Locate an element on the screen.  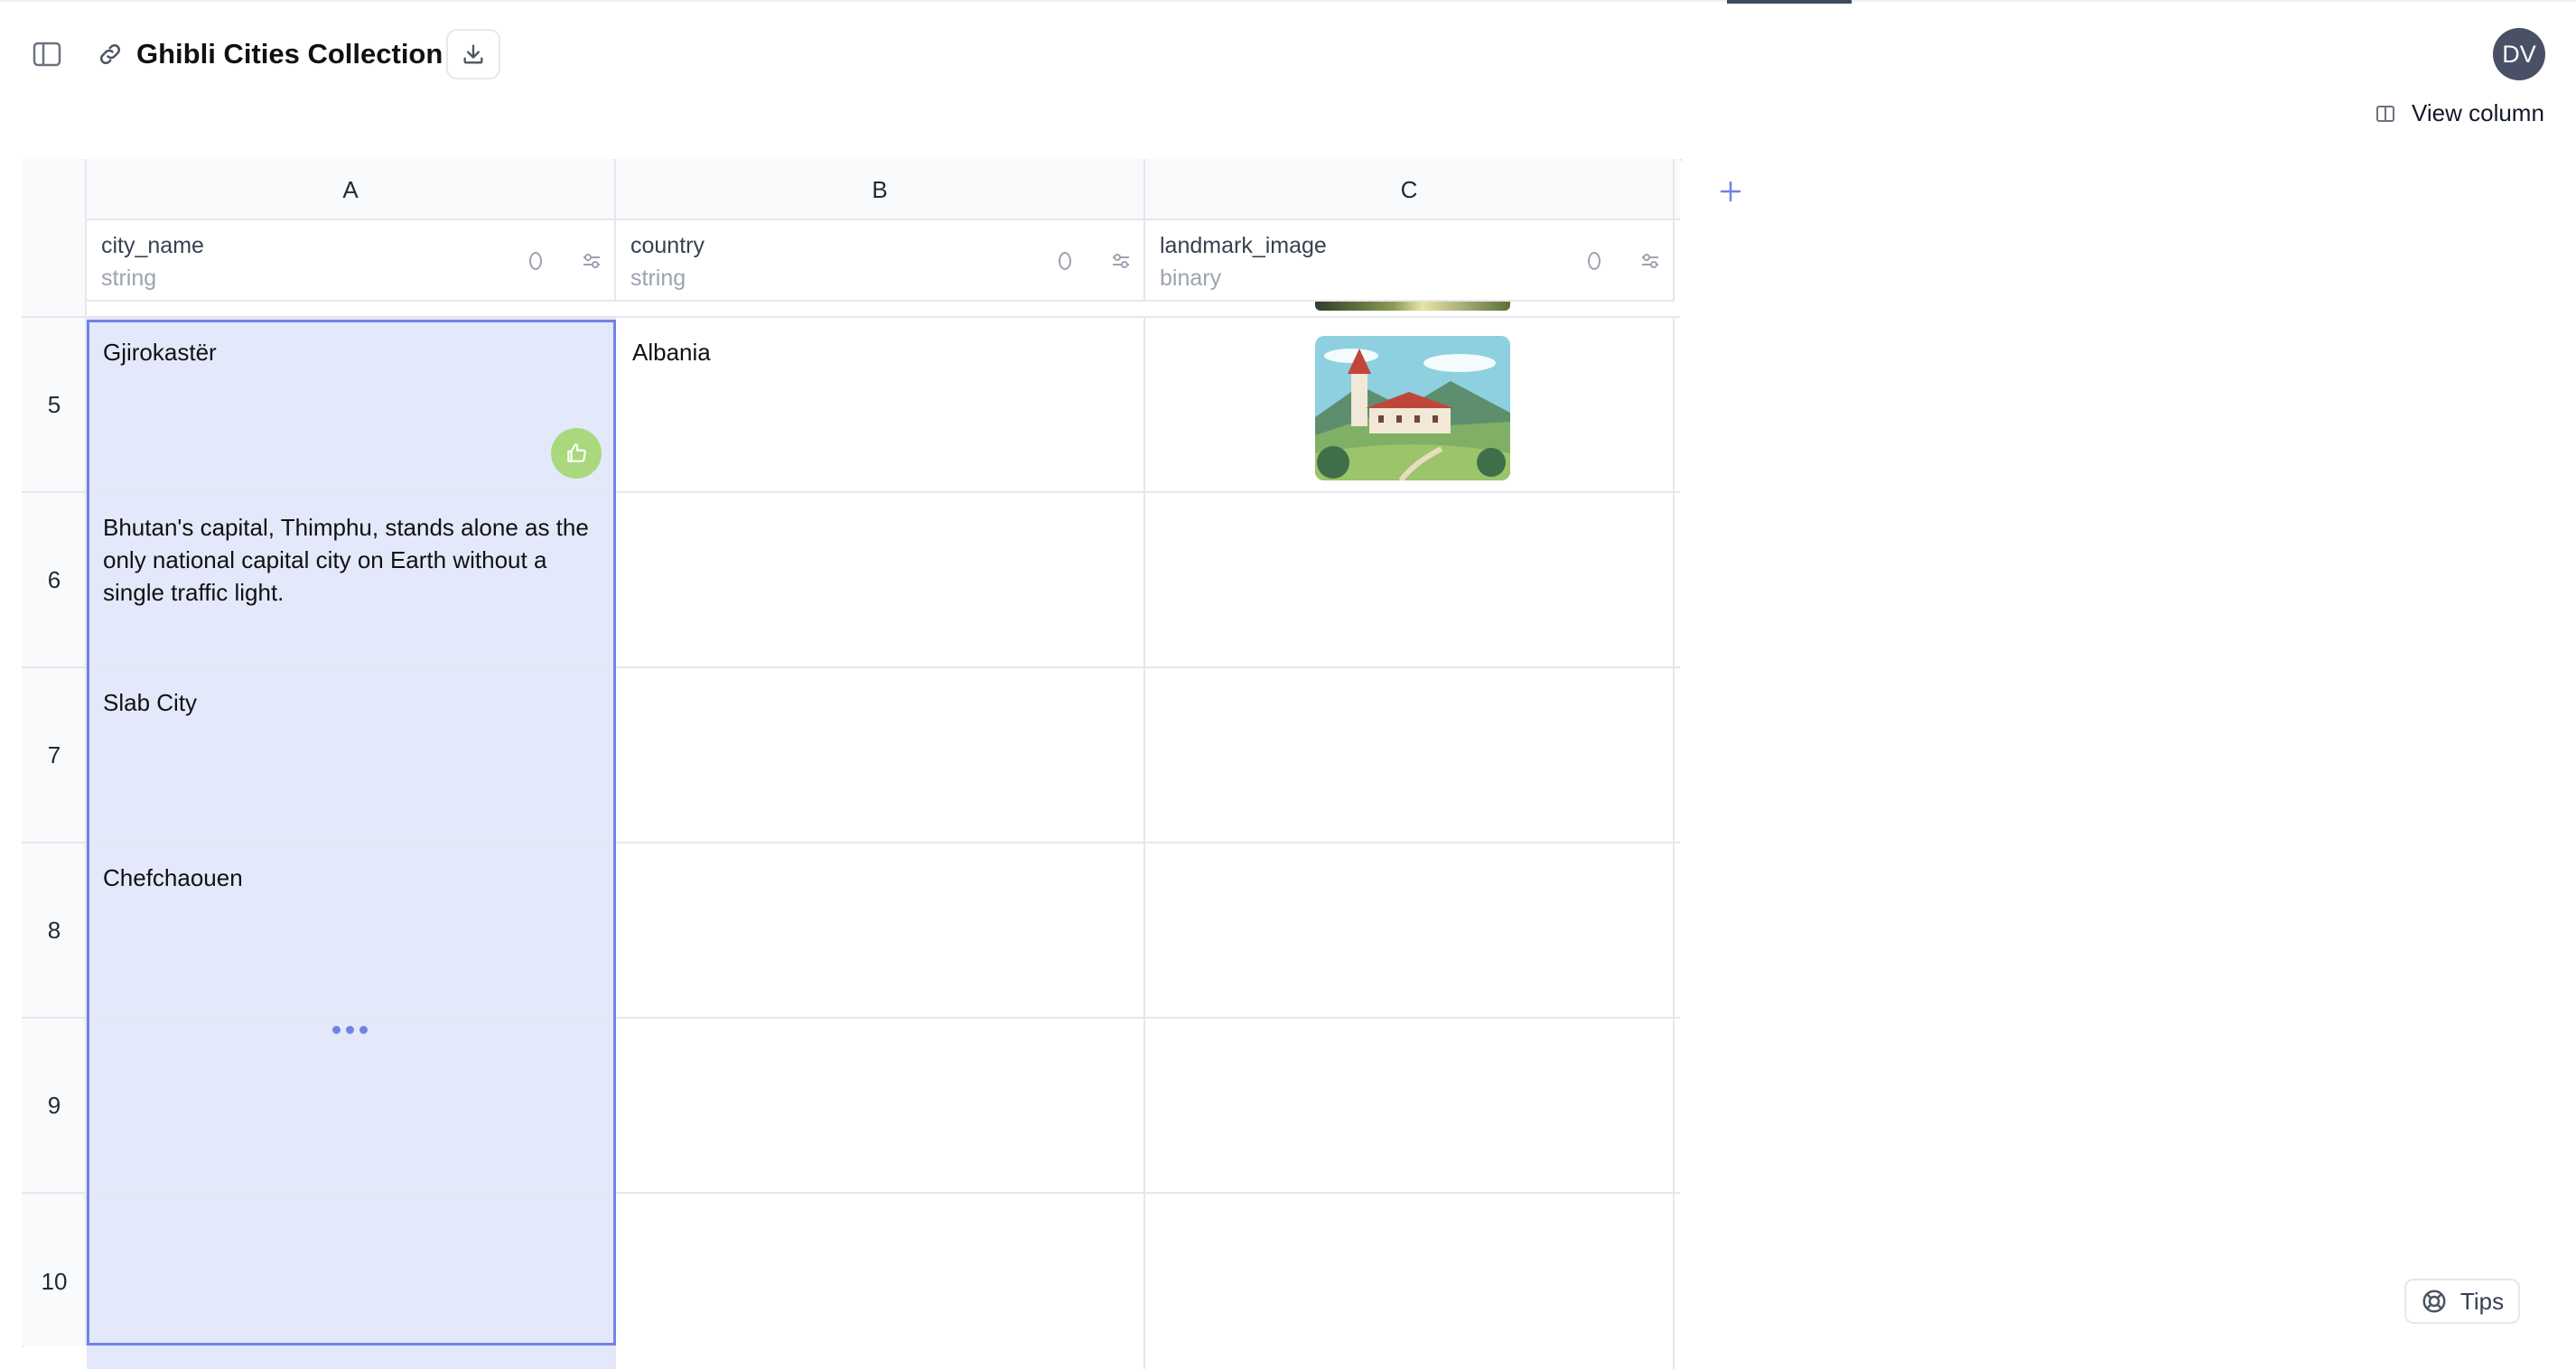
column-name: city_name is located at coordinates (152, 246).